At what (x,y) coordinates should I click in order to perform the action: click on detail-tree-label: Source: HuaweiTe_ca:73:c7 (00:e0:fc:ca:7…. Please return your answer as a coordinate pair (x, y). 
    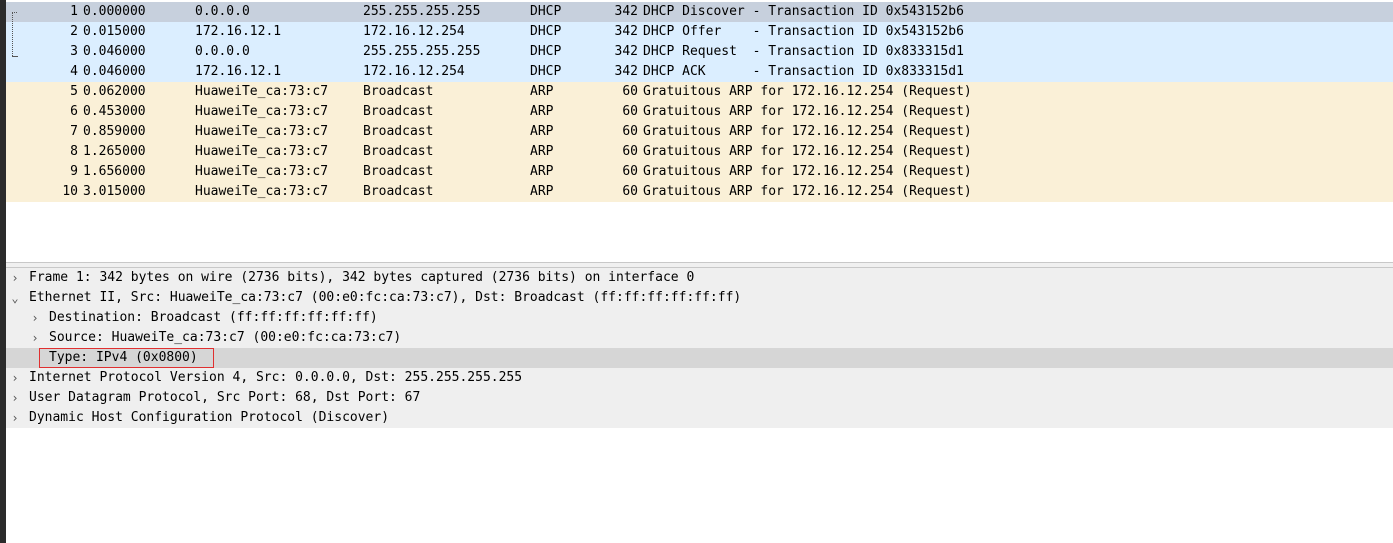
    Looking at the image, I should click on (225, 337).